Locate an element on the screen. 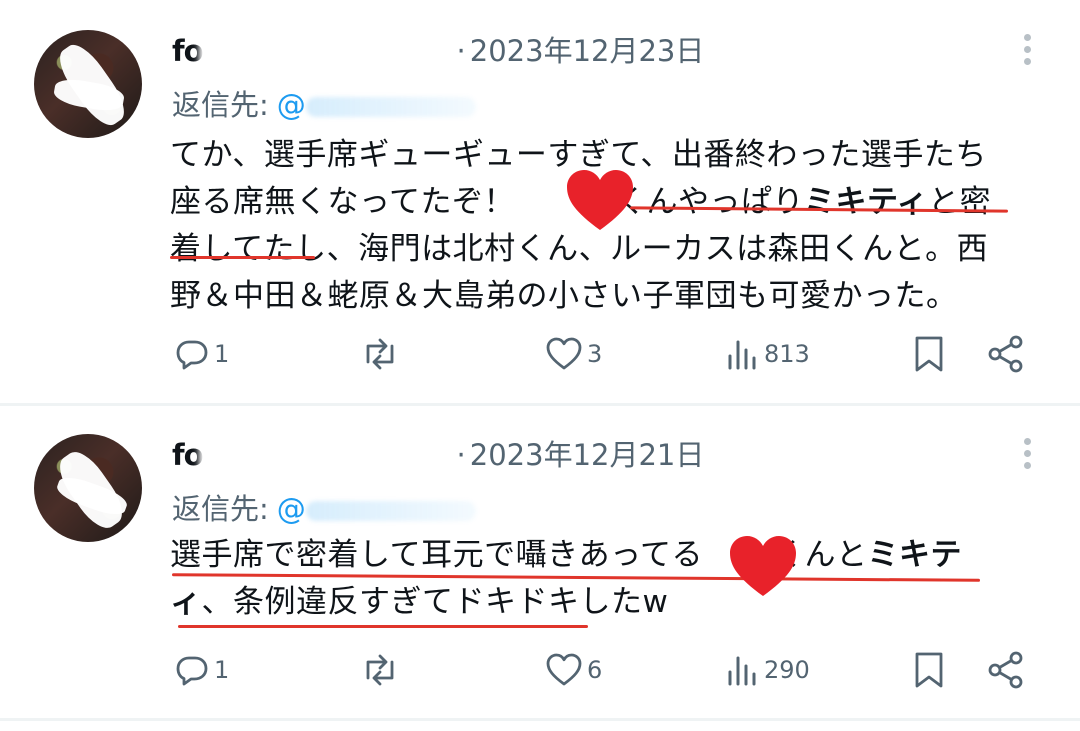 Image resolution: width=1080 pixels, height=731 pixels. text-bold: ミキテ is located at coordinates (915, 555).